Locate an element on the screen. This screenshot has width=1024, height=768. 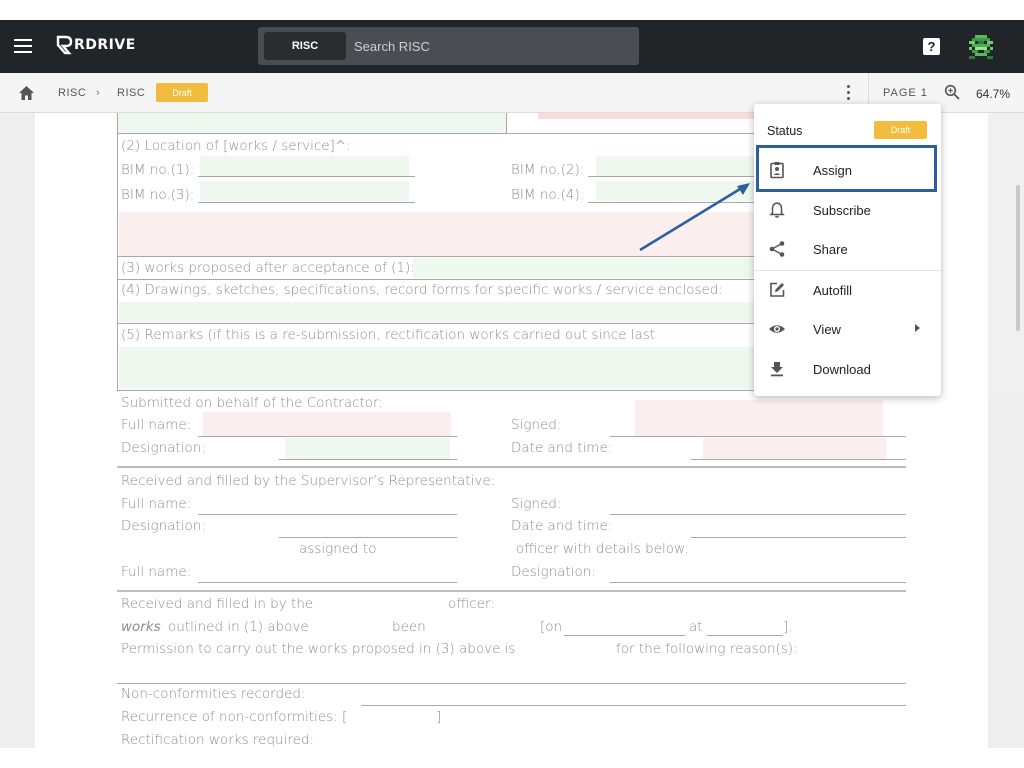
supervisor-signed-label: Signed: is located at coordinates (536, 504).